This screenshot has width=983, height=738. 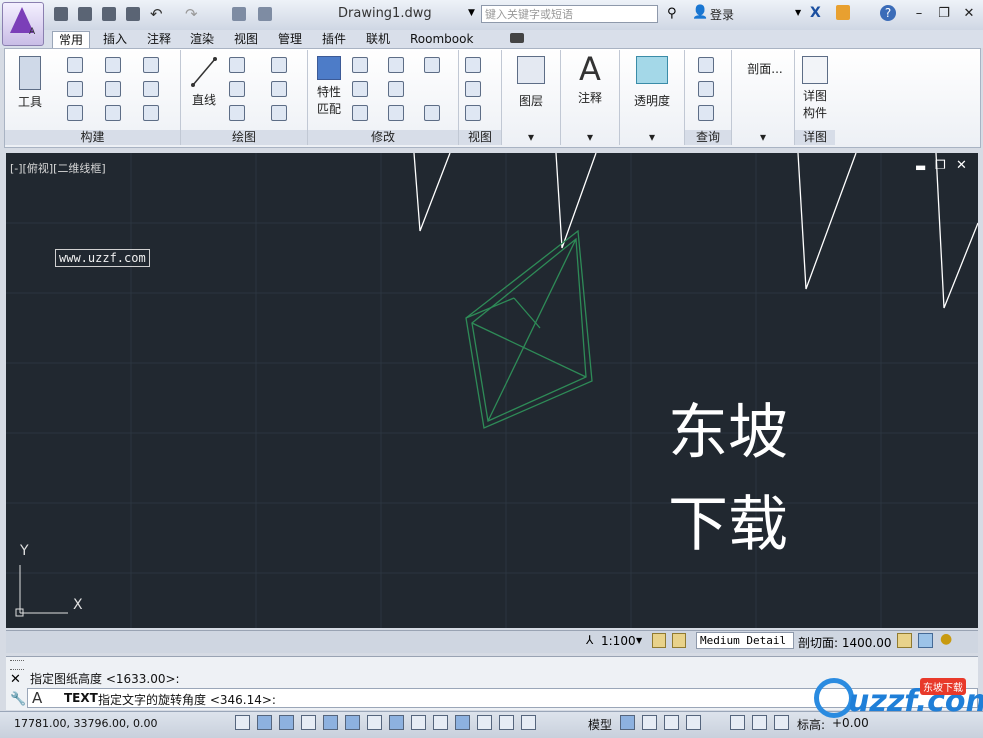 What do you see at coordinates (679, 640) in the screenshot?
I see `auto-scale-icon` at bounding box center [679, 640].